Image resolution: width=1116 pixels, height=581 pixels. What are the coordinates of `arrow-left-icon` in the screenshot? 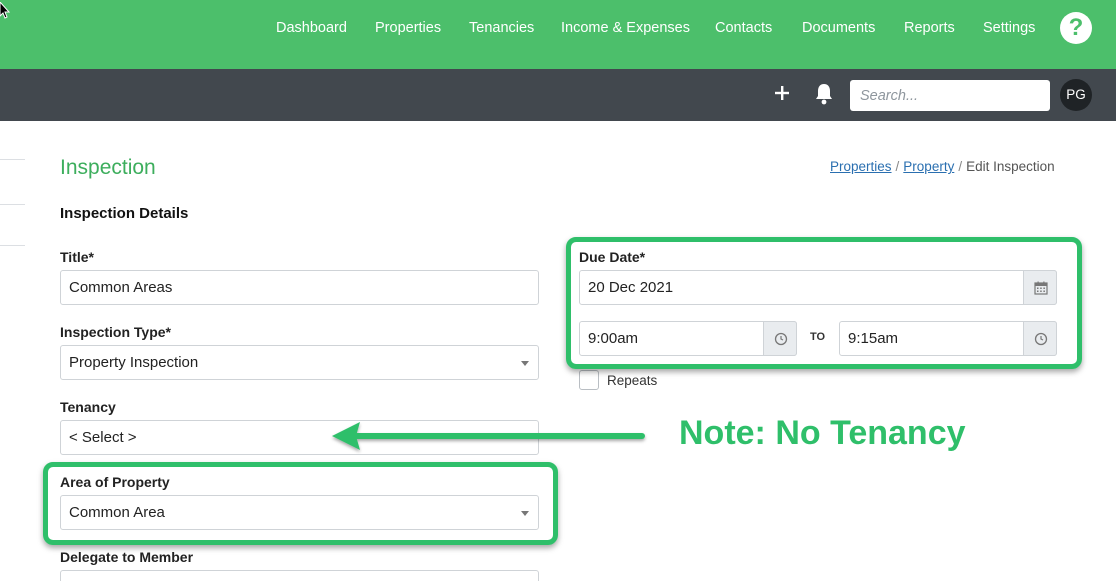 It's located at (488, 436).